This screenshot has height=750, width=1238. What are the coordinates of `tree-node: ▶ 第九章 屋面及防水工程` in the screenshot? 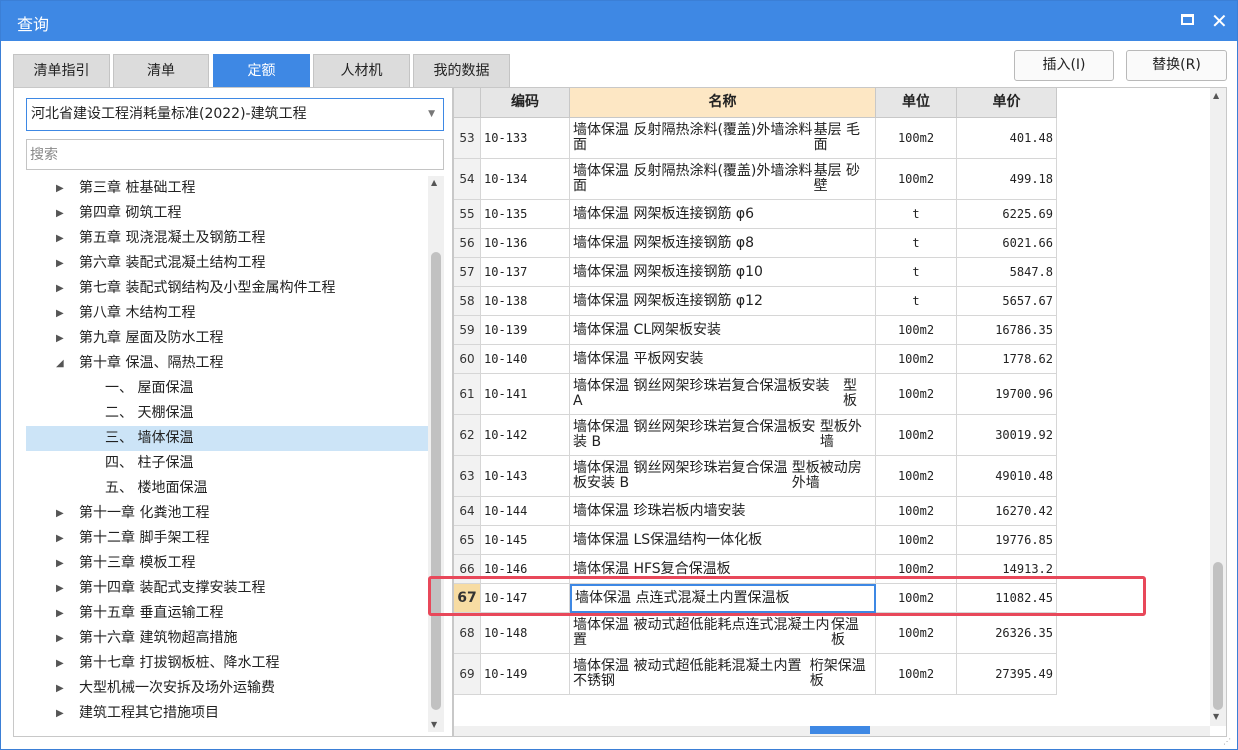 It's located at (227, 338).